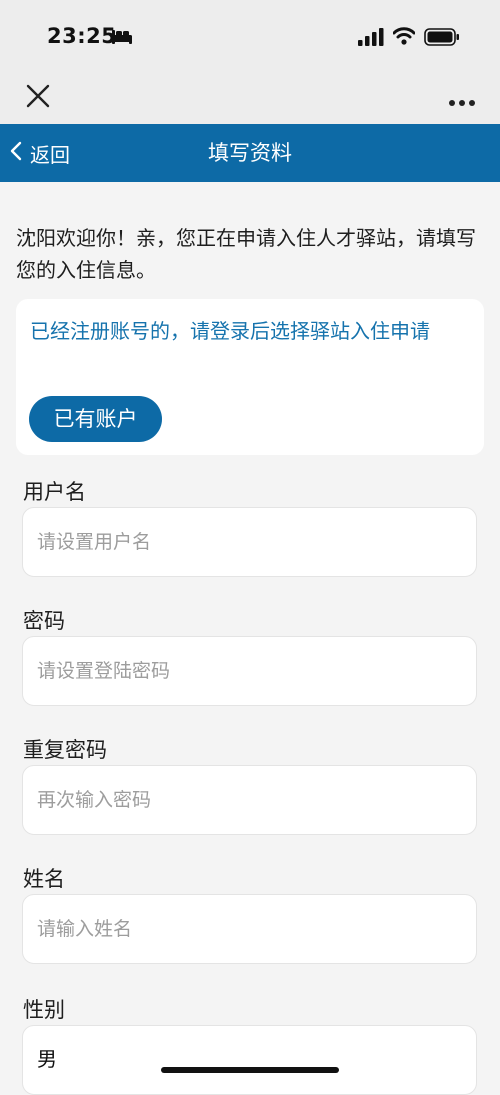 This screenshot has height=1095, width=500. I want to click on wifi-icon, so click(404, 38).